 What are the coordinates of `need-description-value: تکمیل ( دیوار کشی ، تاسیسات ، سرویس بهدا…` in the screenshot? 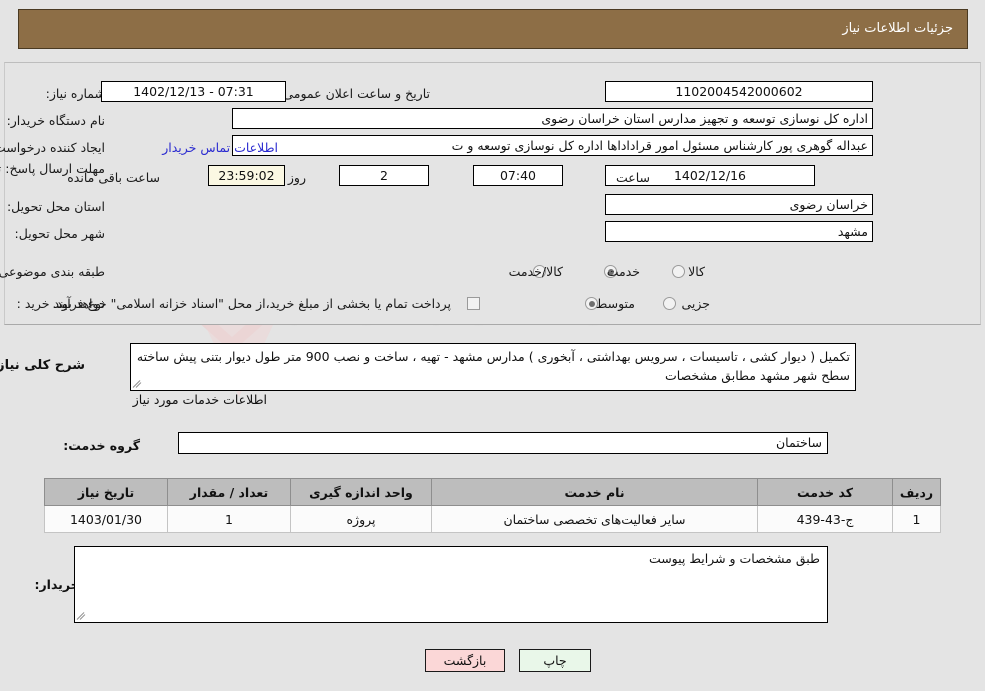 It's located at (493, 367).